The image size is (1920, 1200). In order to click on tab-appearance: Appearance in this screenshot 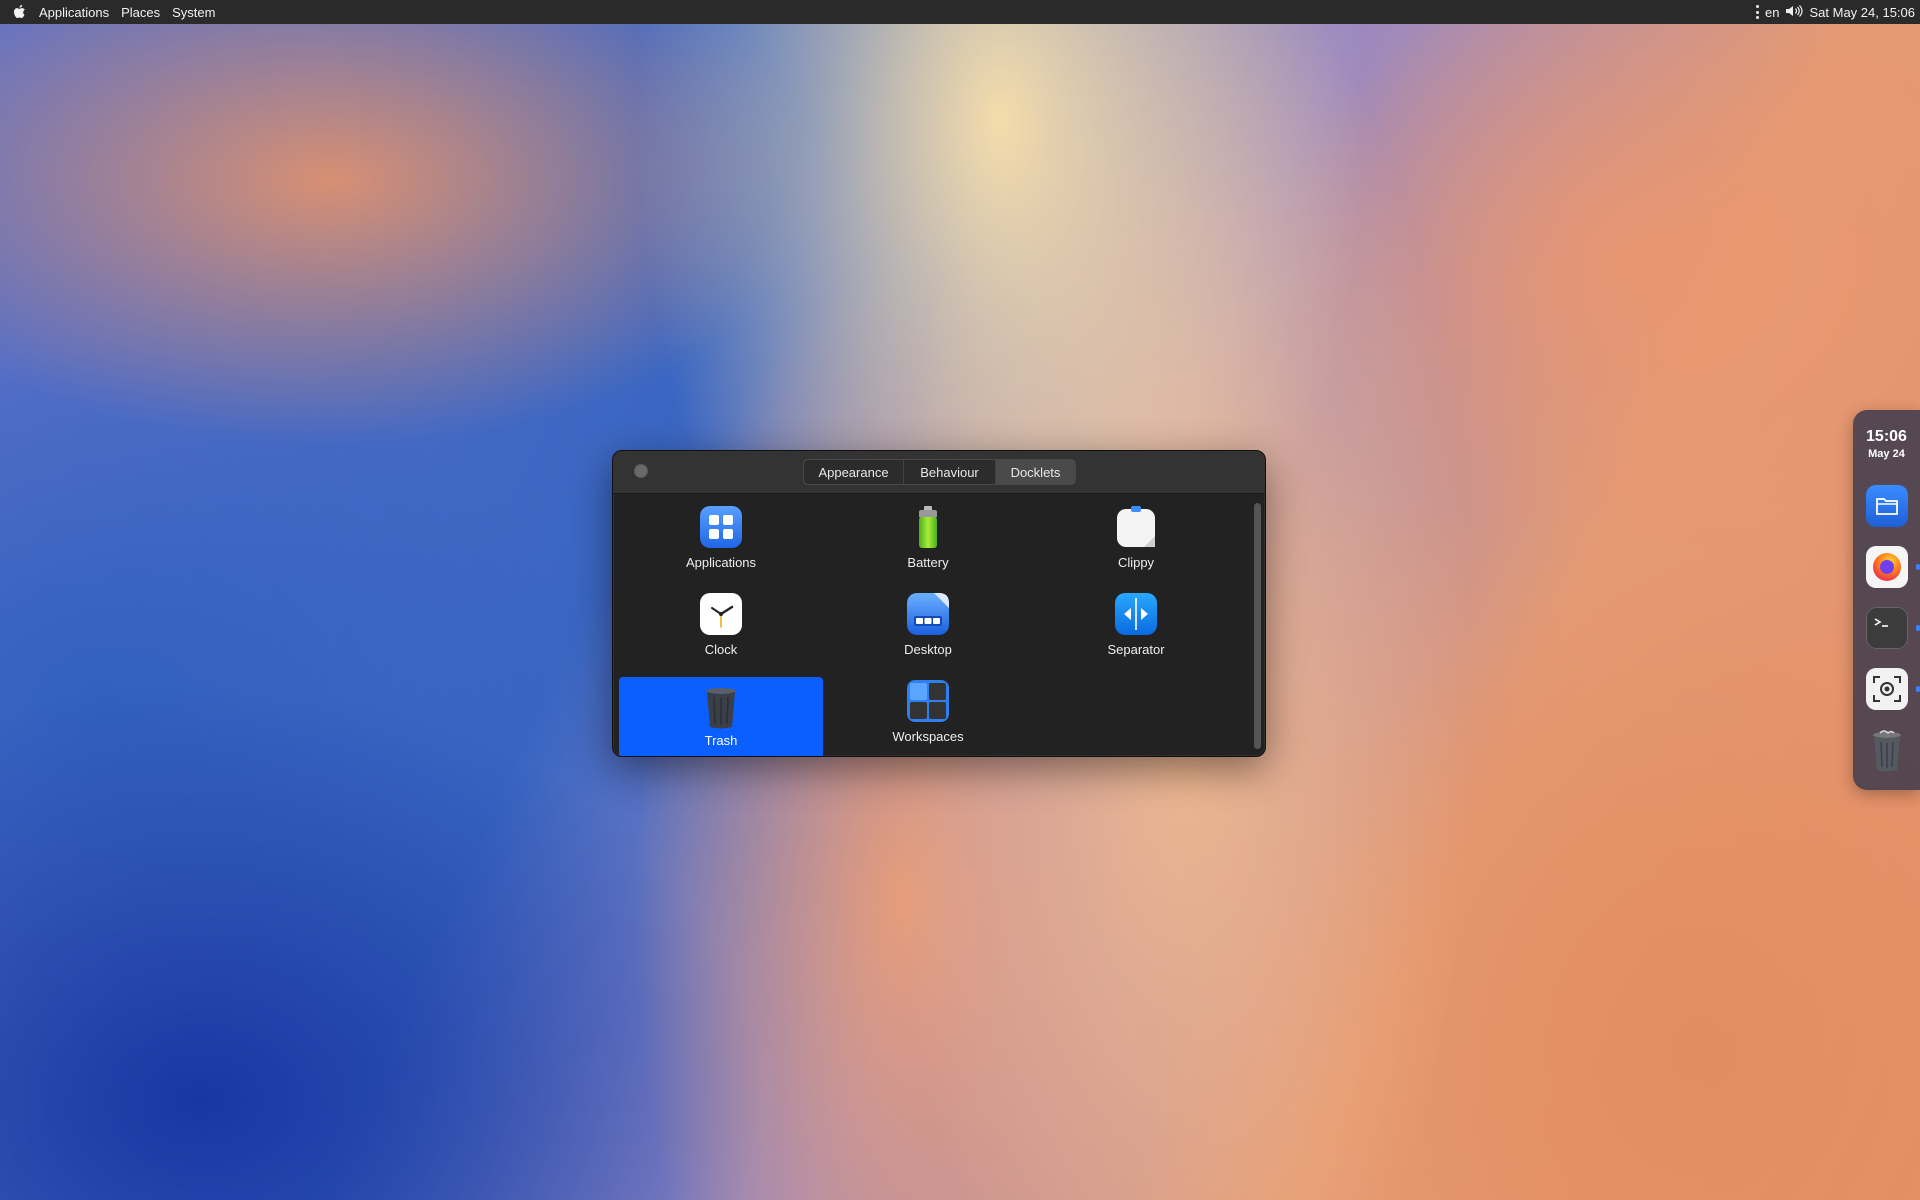, I will do `click(854, 472)`.